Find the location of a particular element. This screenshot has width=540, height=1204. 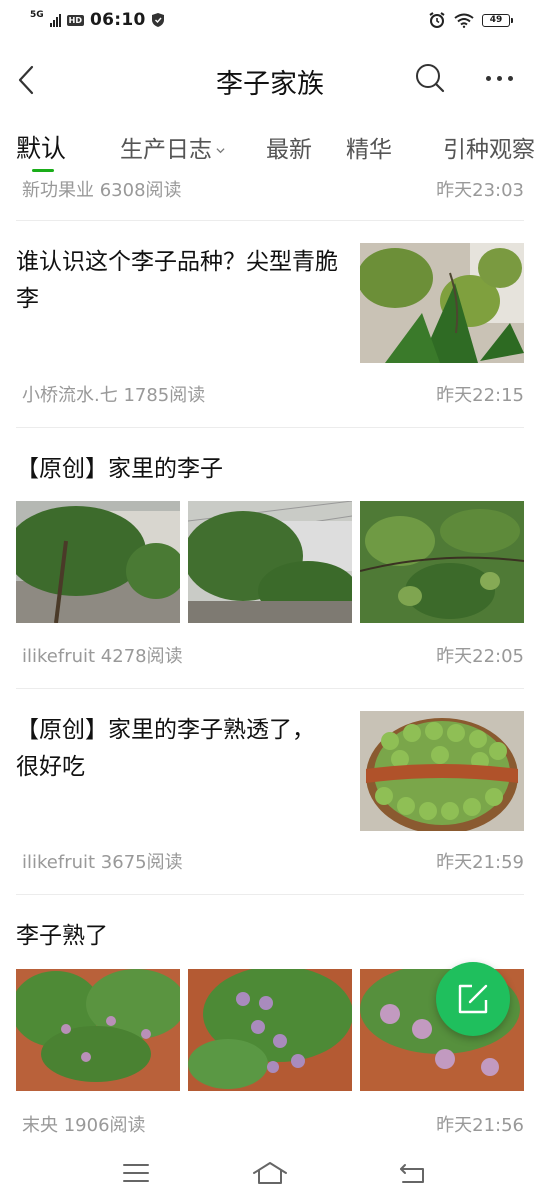

post-author-reads: 新功果业 6308阅读 is located at coordinates (102, 190).